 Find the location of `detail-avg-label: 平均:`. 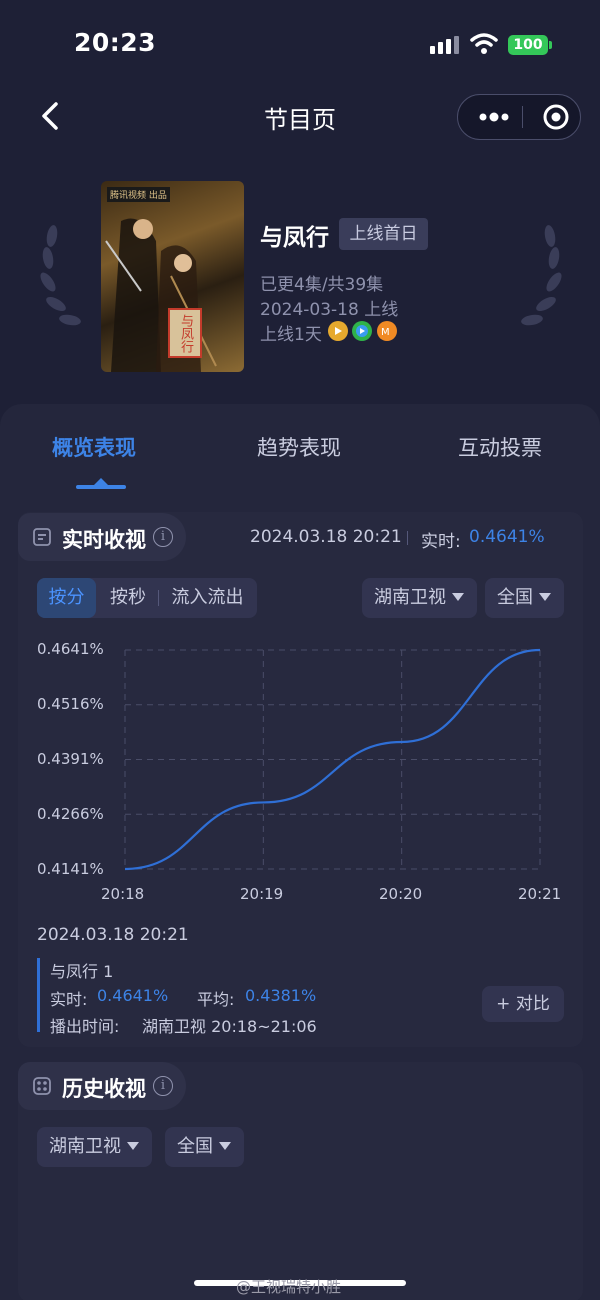

detail-avg-label: 平均: is located at coordinates (216, 999).